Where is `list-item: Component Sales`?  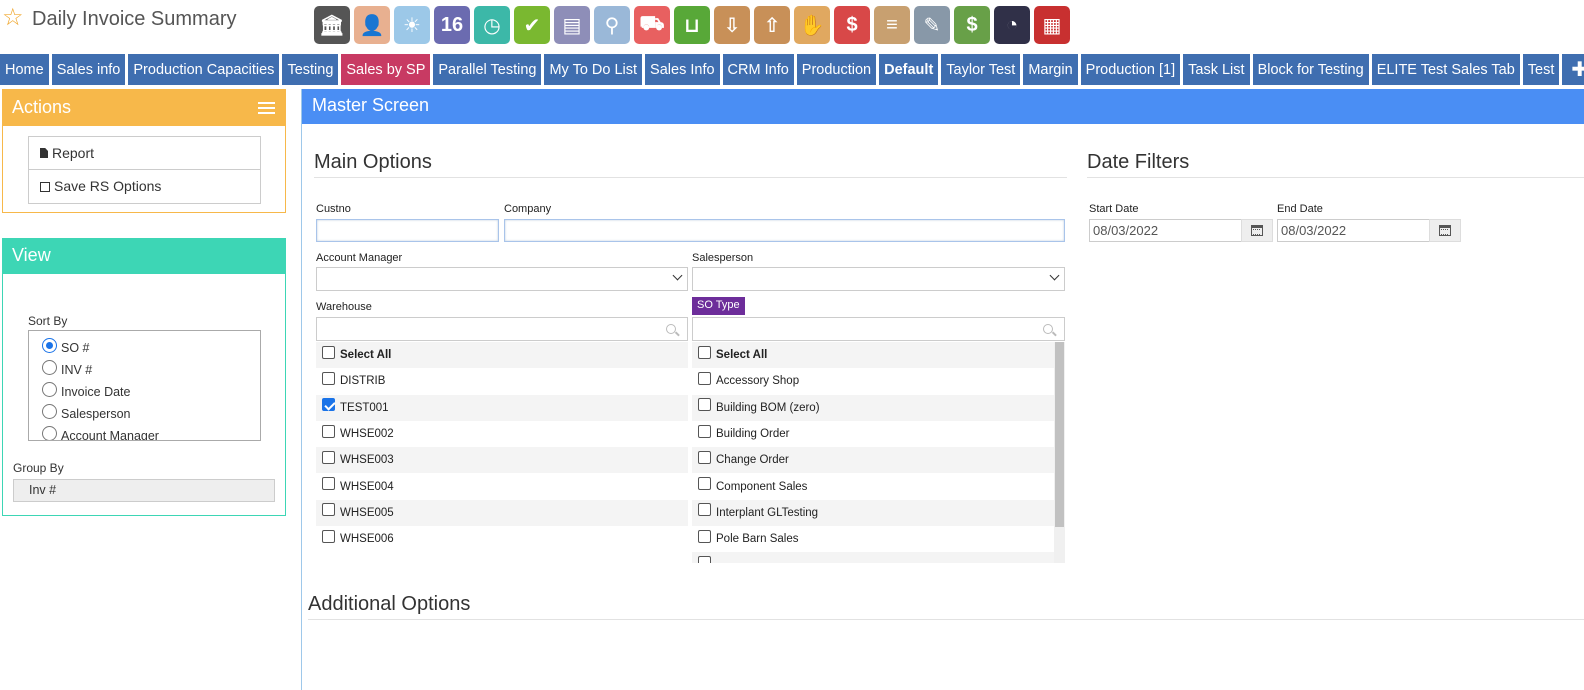
list-item: Component Sales is located at coordinates (873, 486).